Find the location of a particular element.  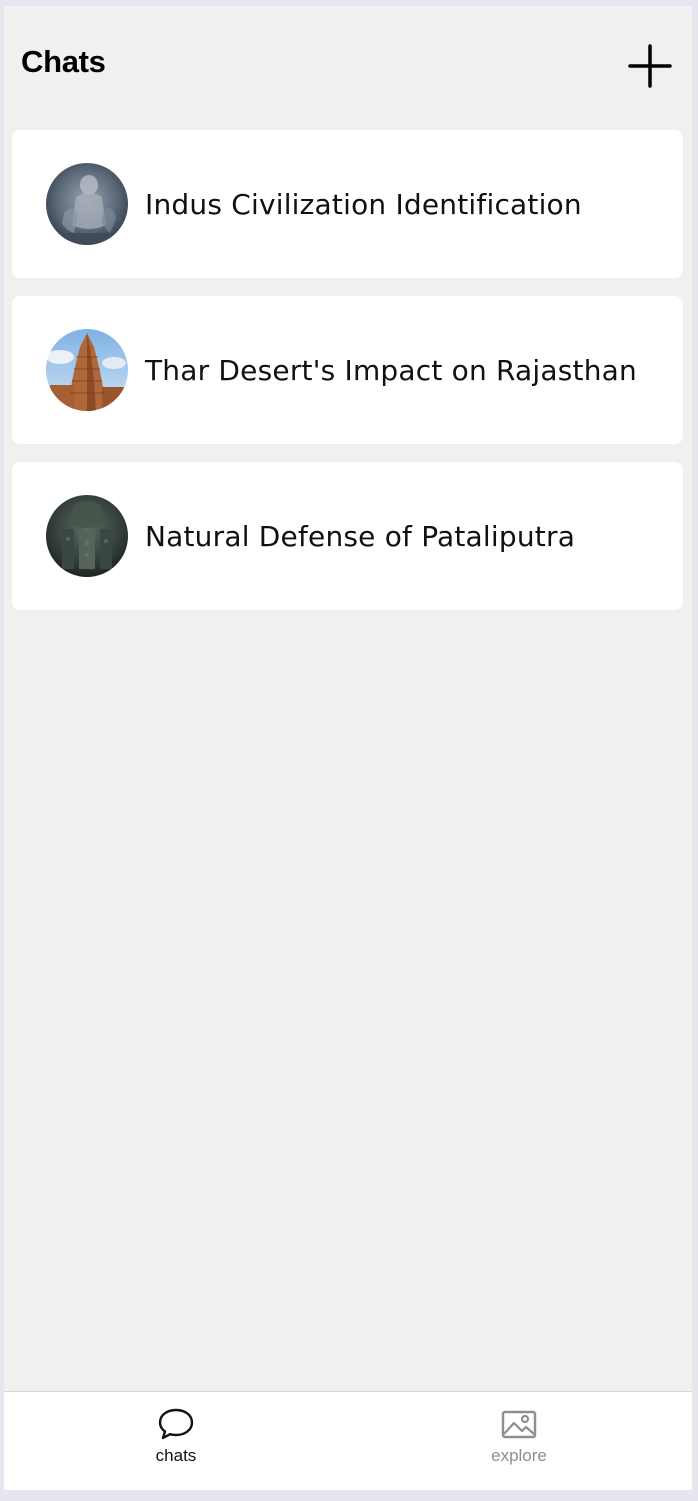

tab-label: chats is located at coordinates (176, 1455).